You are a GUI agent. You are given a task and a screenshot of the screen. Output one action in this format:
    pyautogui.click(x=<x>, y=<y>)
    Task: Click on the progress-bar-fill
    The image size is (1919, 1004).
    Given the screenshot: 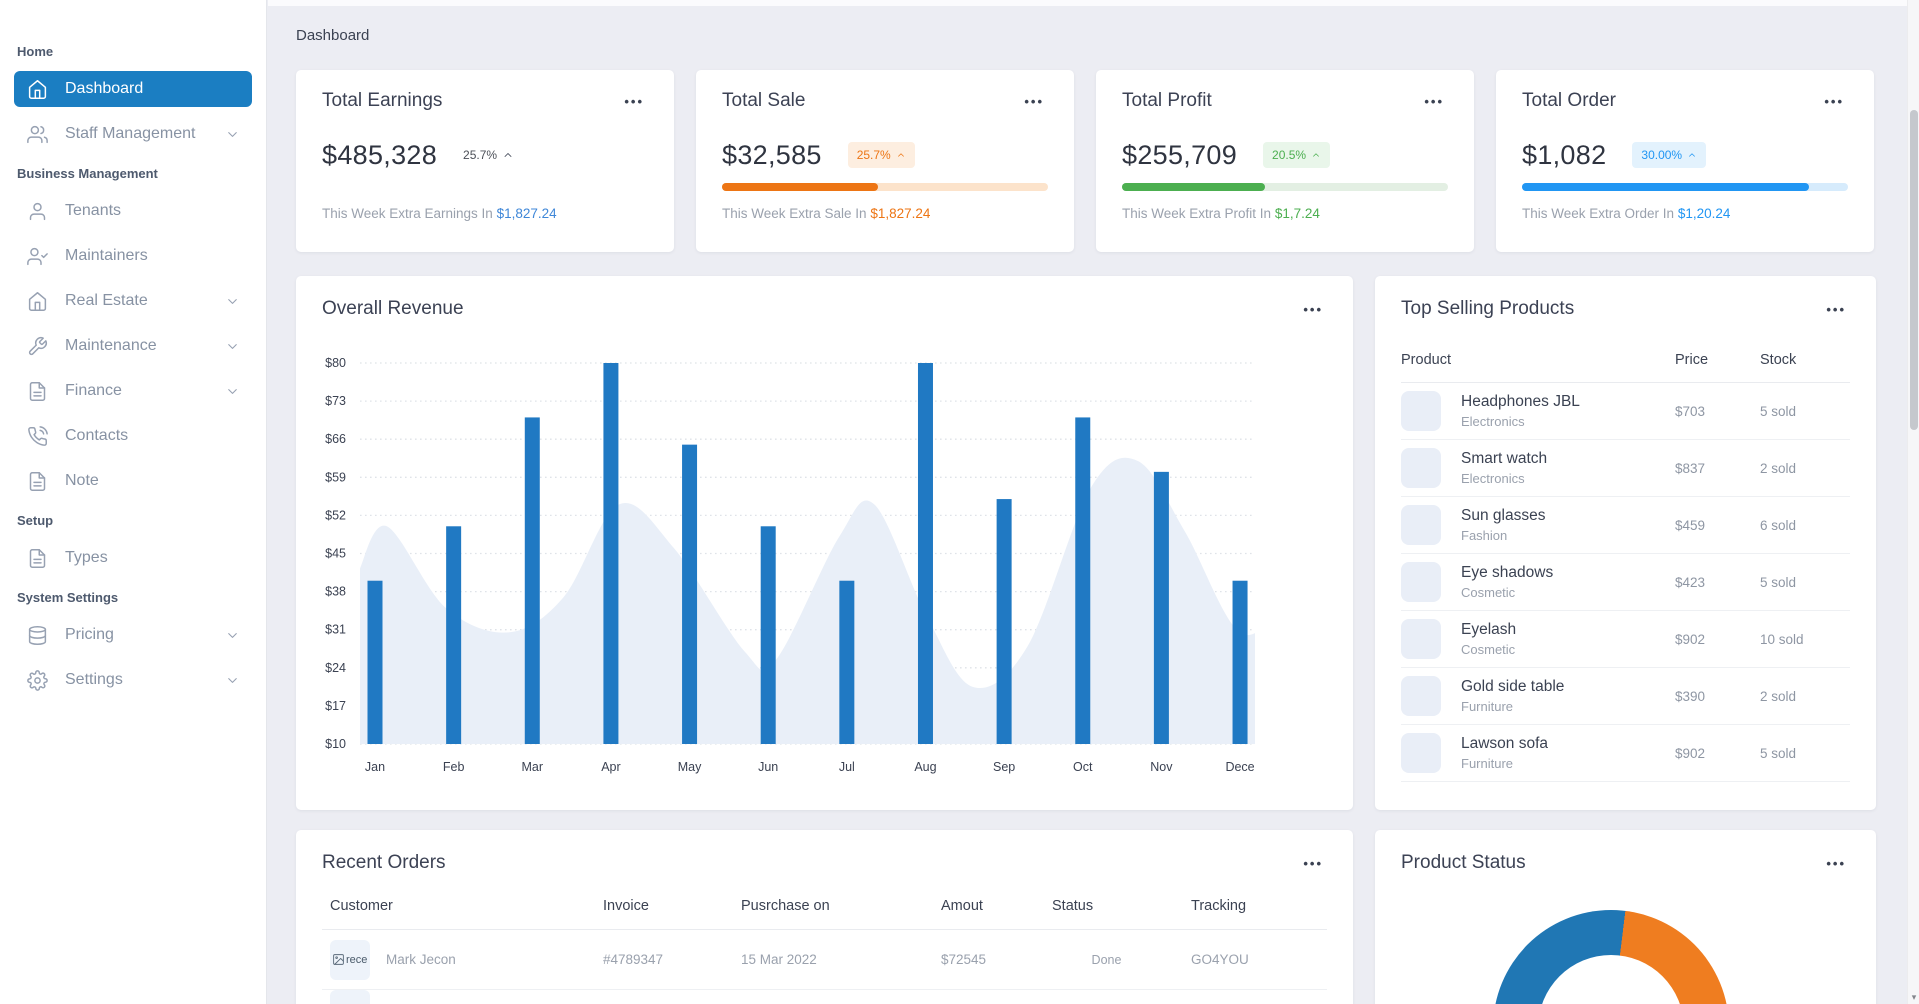 What is the action you would take?
    pyautogui.click(x=1665, y=187)
    